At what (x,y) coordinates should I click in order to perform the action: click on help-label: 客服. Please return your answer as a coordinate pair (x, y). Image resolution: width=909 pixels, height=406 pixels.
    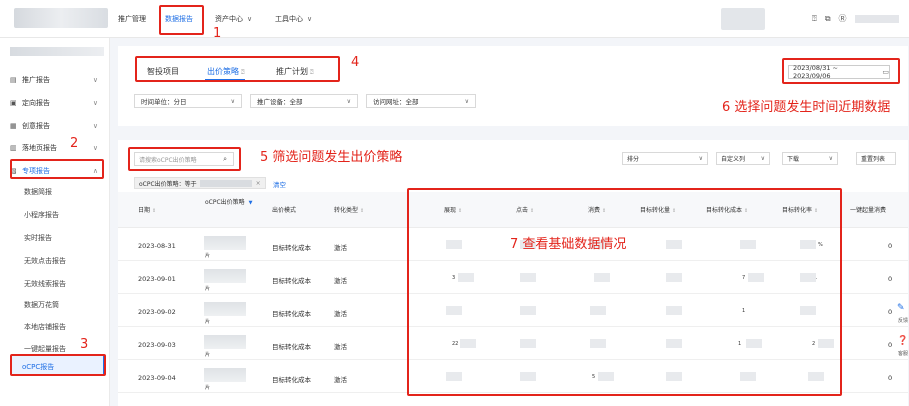
    Looking at the image, I should click on (903, 353).